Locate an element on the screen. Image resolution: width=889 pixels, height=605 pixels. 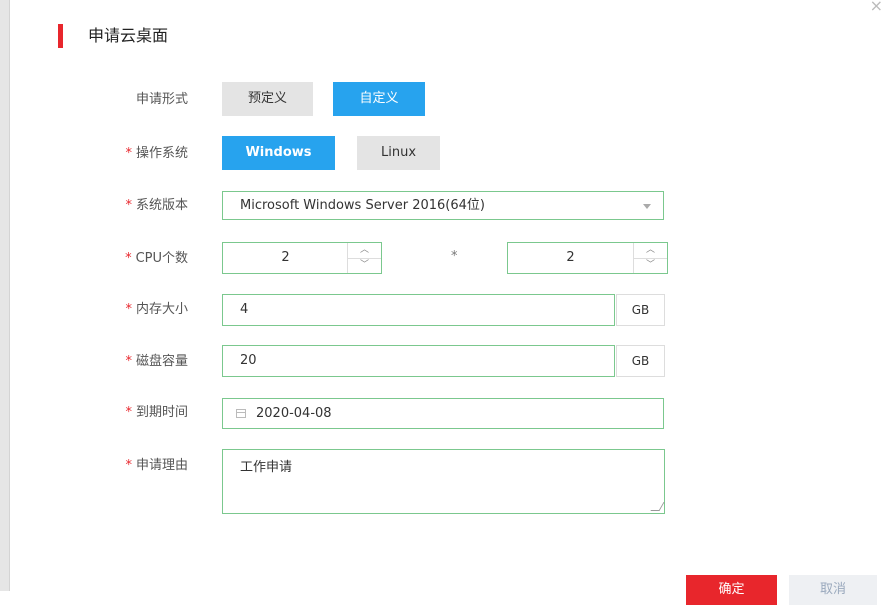
resize-handle-icon is located at coordinates (657, 506).